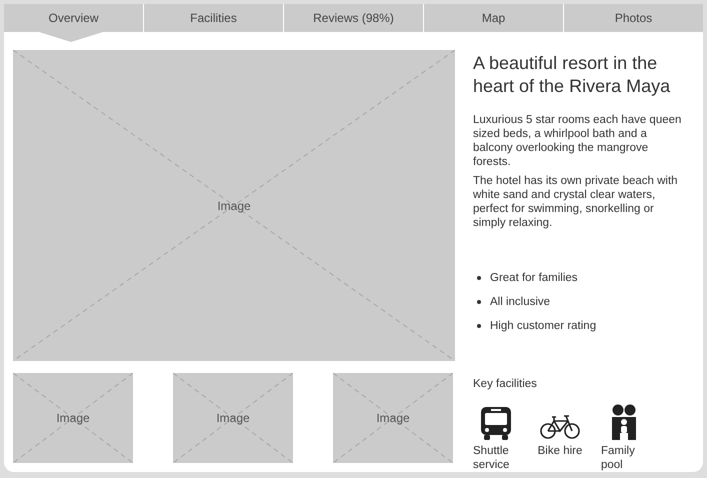  I want to click on facility-label: Family pool, so click(618, 458).